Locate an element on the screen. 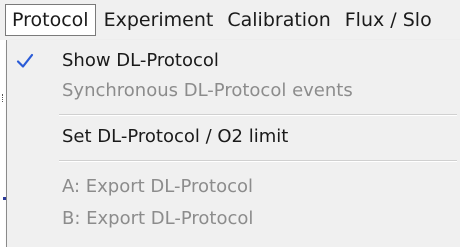 The image size is (460, 247). menu-protocol: Protocol is located at coordinates (50, 20).